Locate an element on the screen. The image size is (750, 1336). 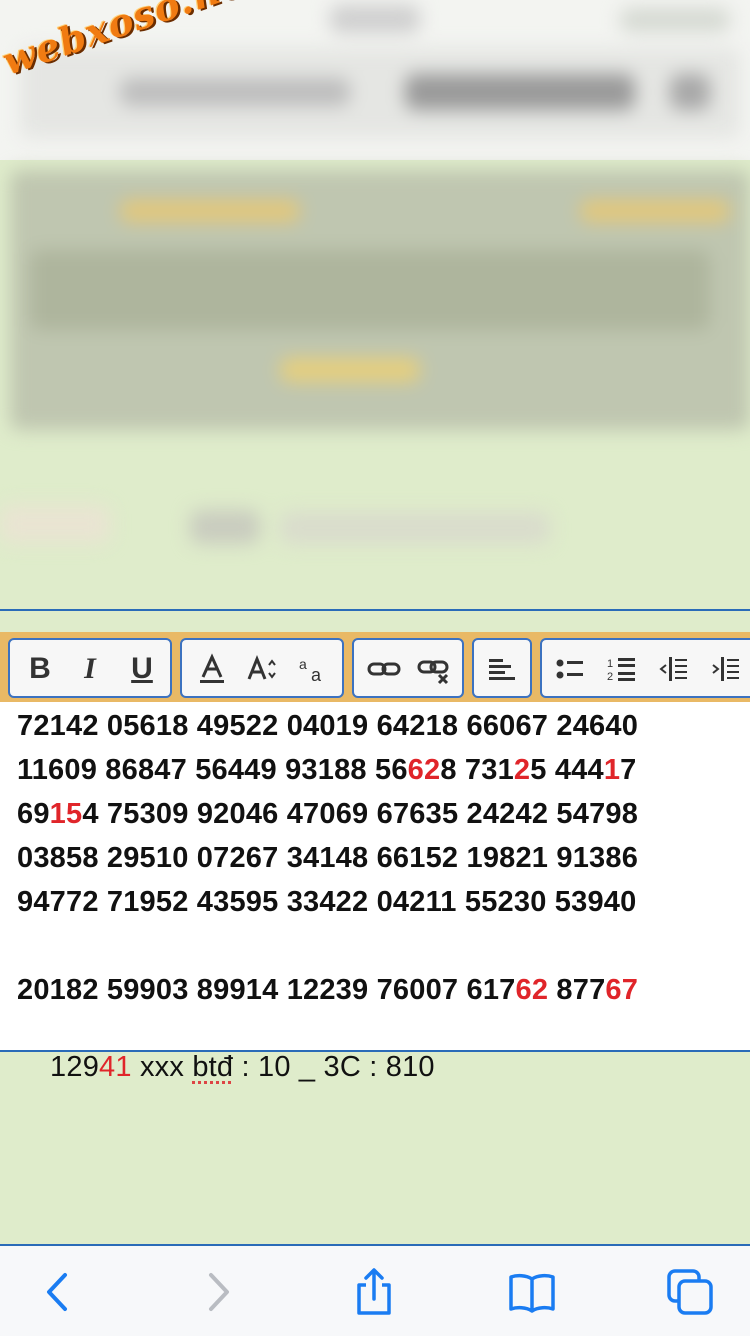
insert-link-button is located at coordinates (384, 669).